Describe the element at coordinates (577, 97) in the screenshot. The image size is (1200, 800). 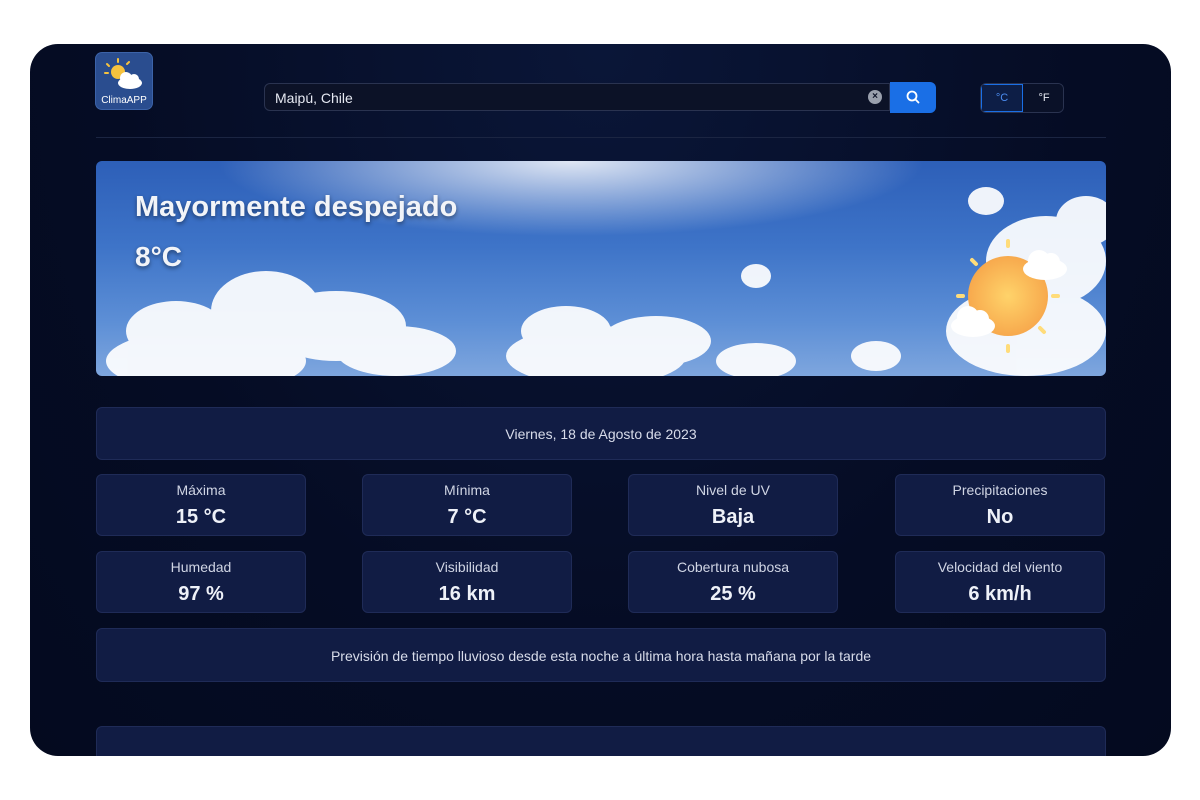
I see `search-input: Maipú, Chile` at that location.